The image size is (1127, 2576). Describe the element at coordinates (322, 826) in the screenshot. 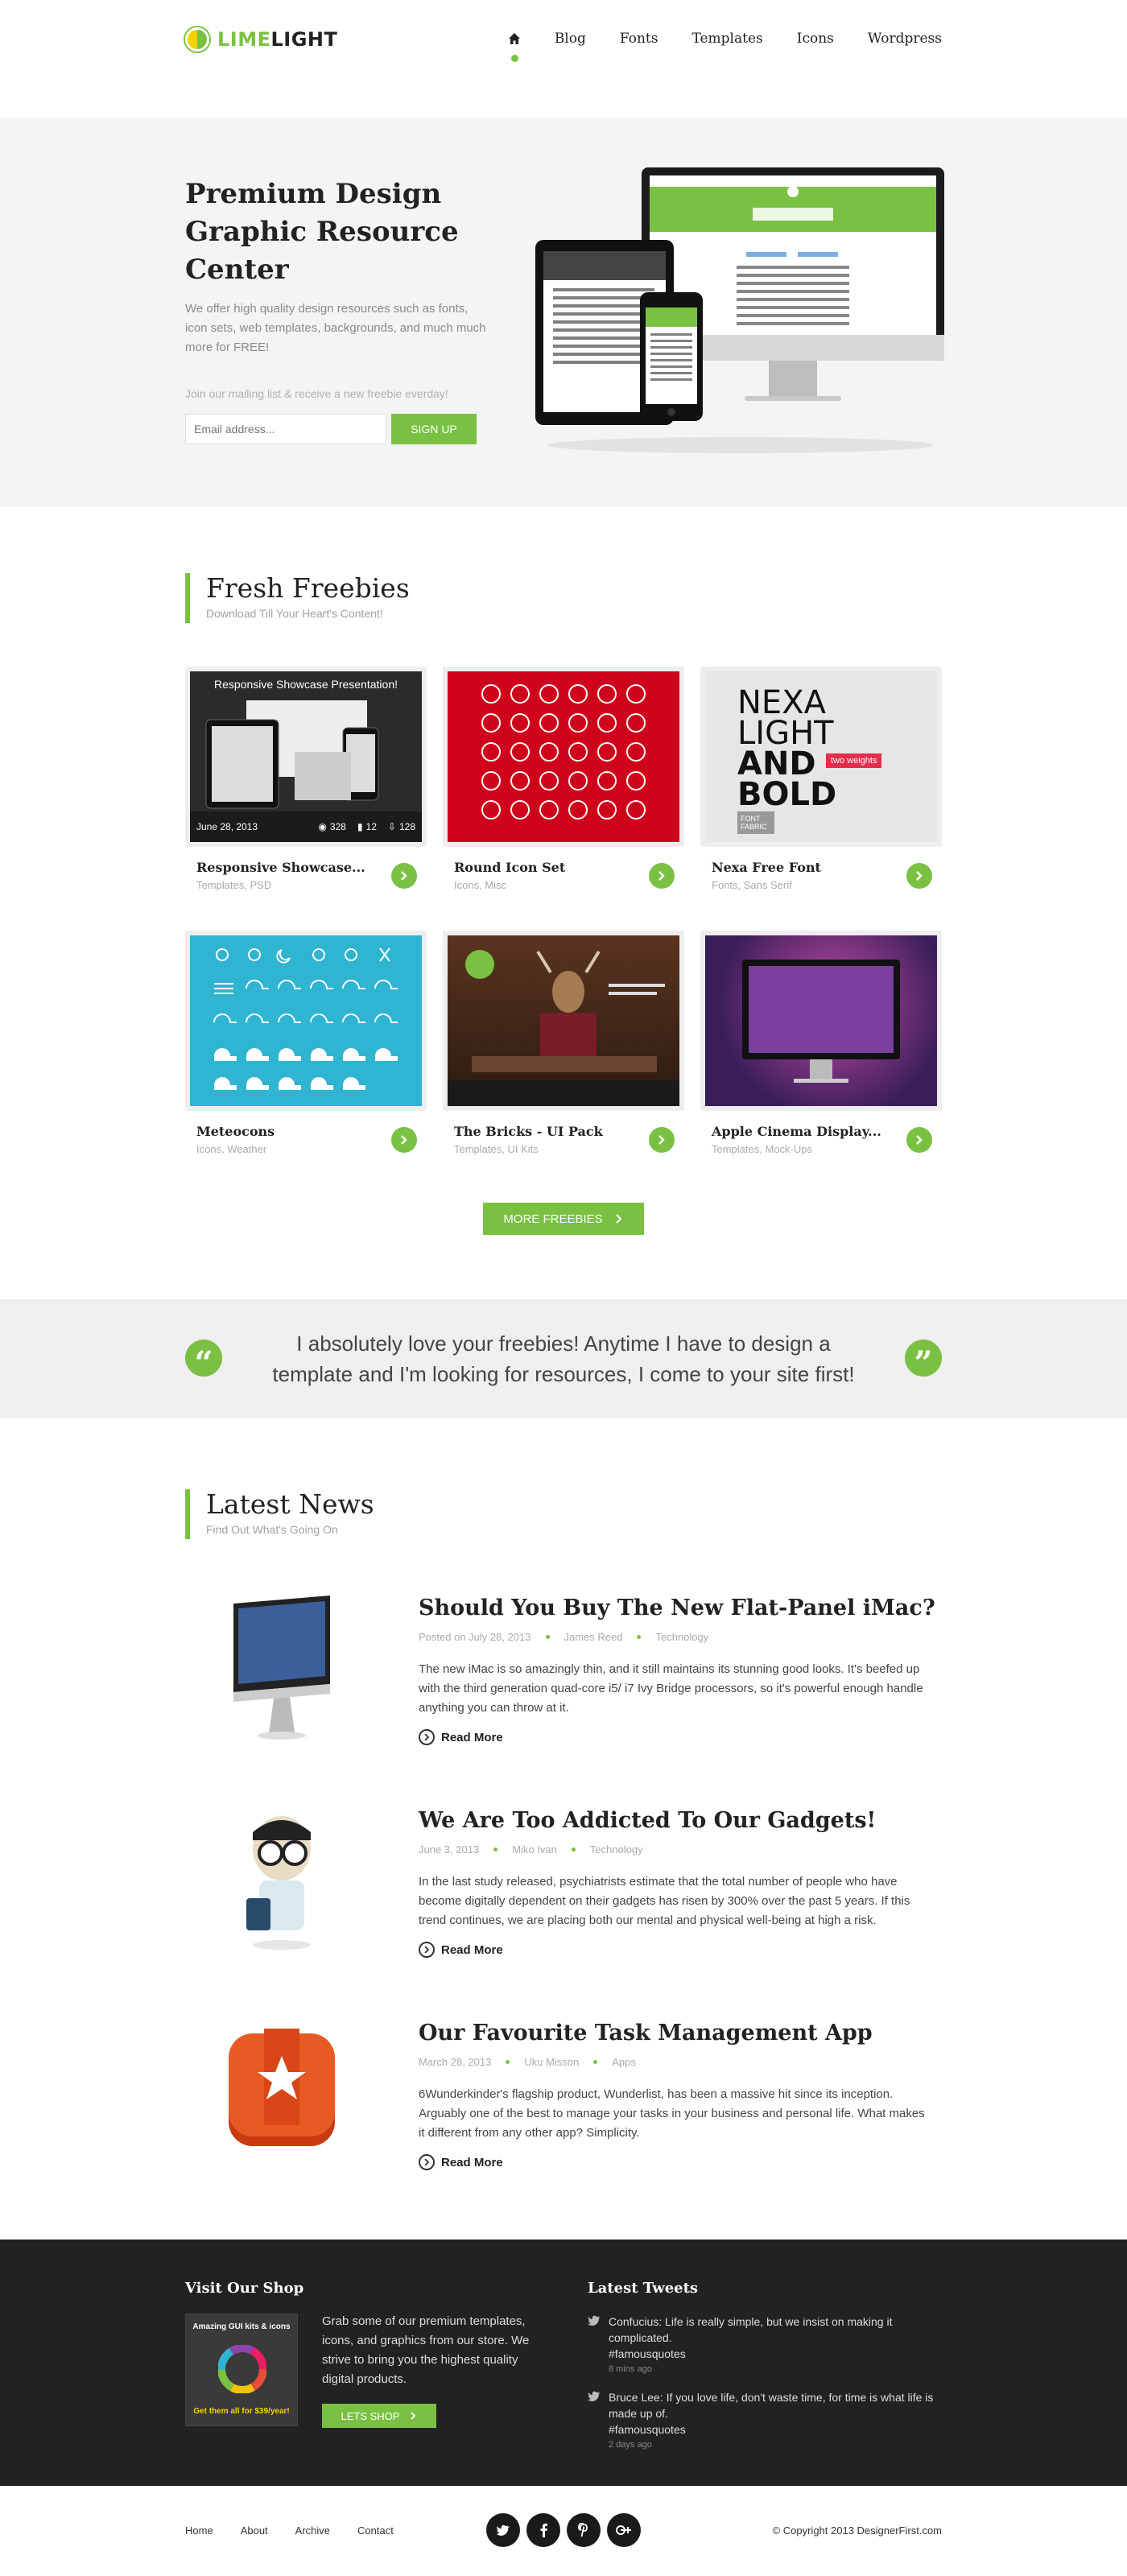

I see `eye-icon: ◉` at that location.